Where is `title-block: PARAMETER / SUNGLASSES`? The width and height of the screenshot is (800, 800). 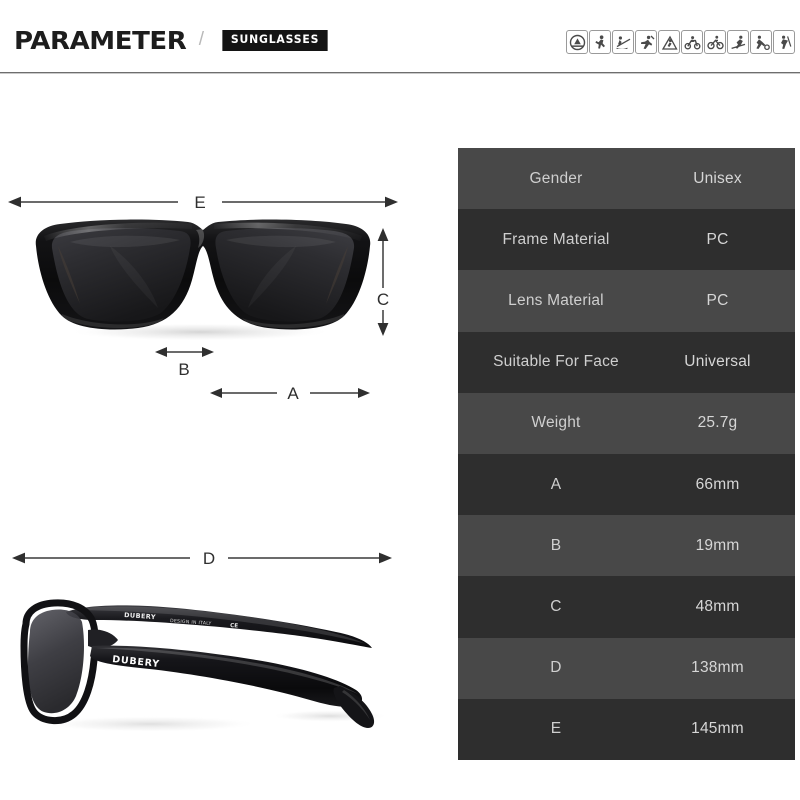
title-block: PARAMETER / SUNGLASSES is located at coordinates (172, 40).